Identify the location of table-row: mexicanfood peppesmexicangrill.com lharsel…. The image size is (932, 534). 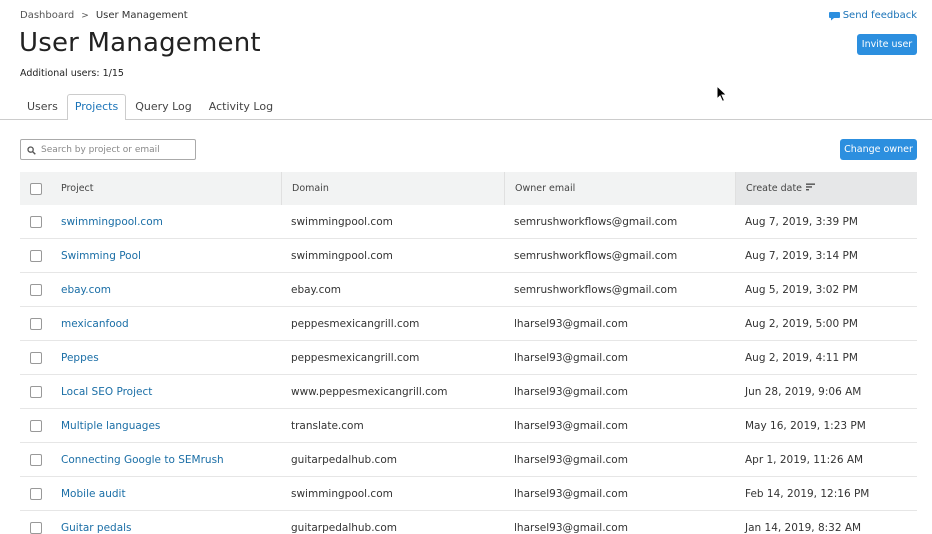
(468, 324).